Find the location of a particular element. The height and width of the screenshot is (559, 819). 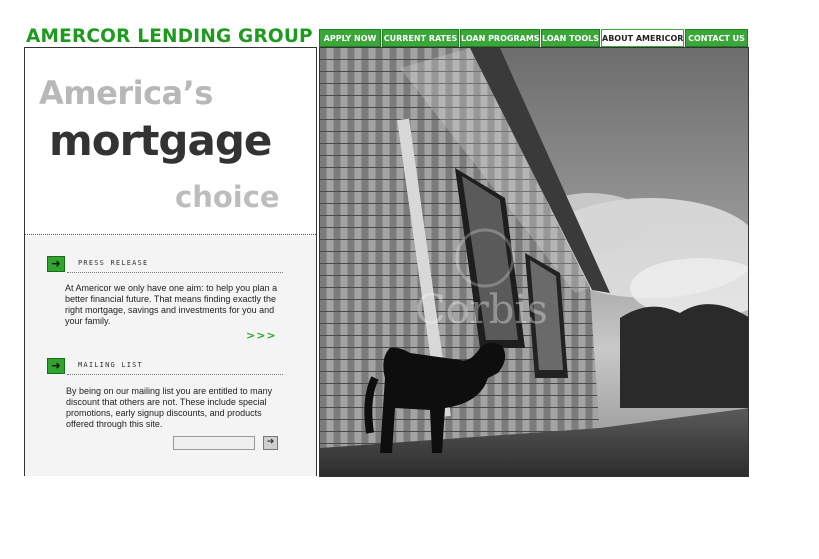

nav-about-americor: ABOUT AMERICOR is located at coordinates (642, 38).